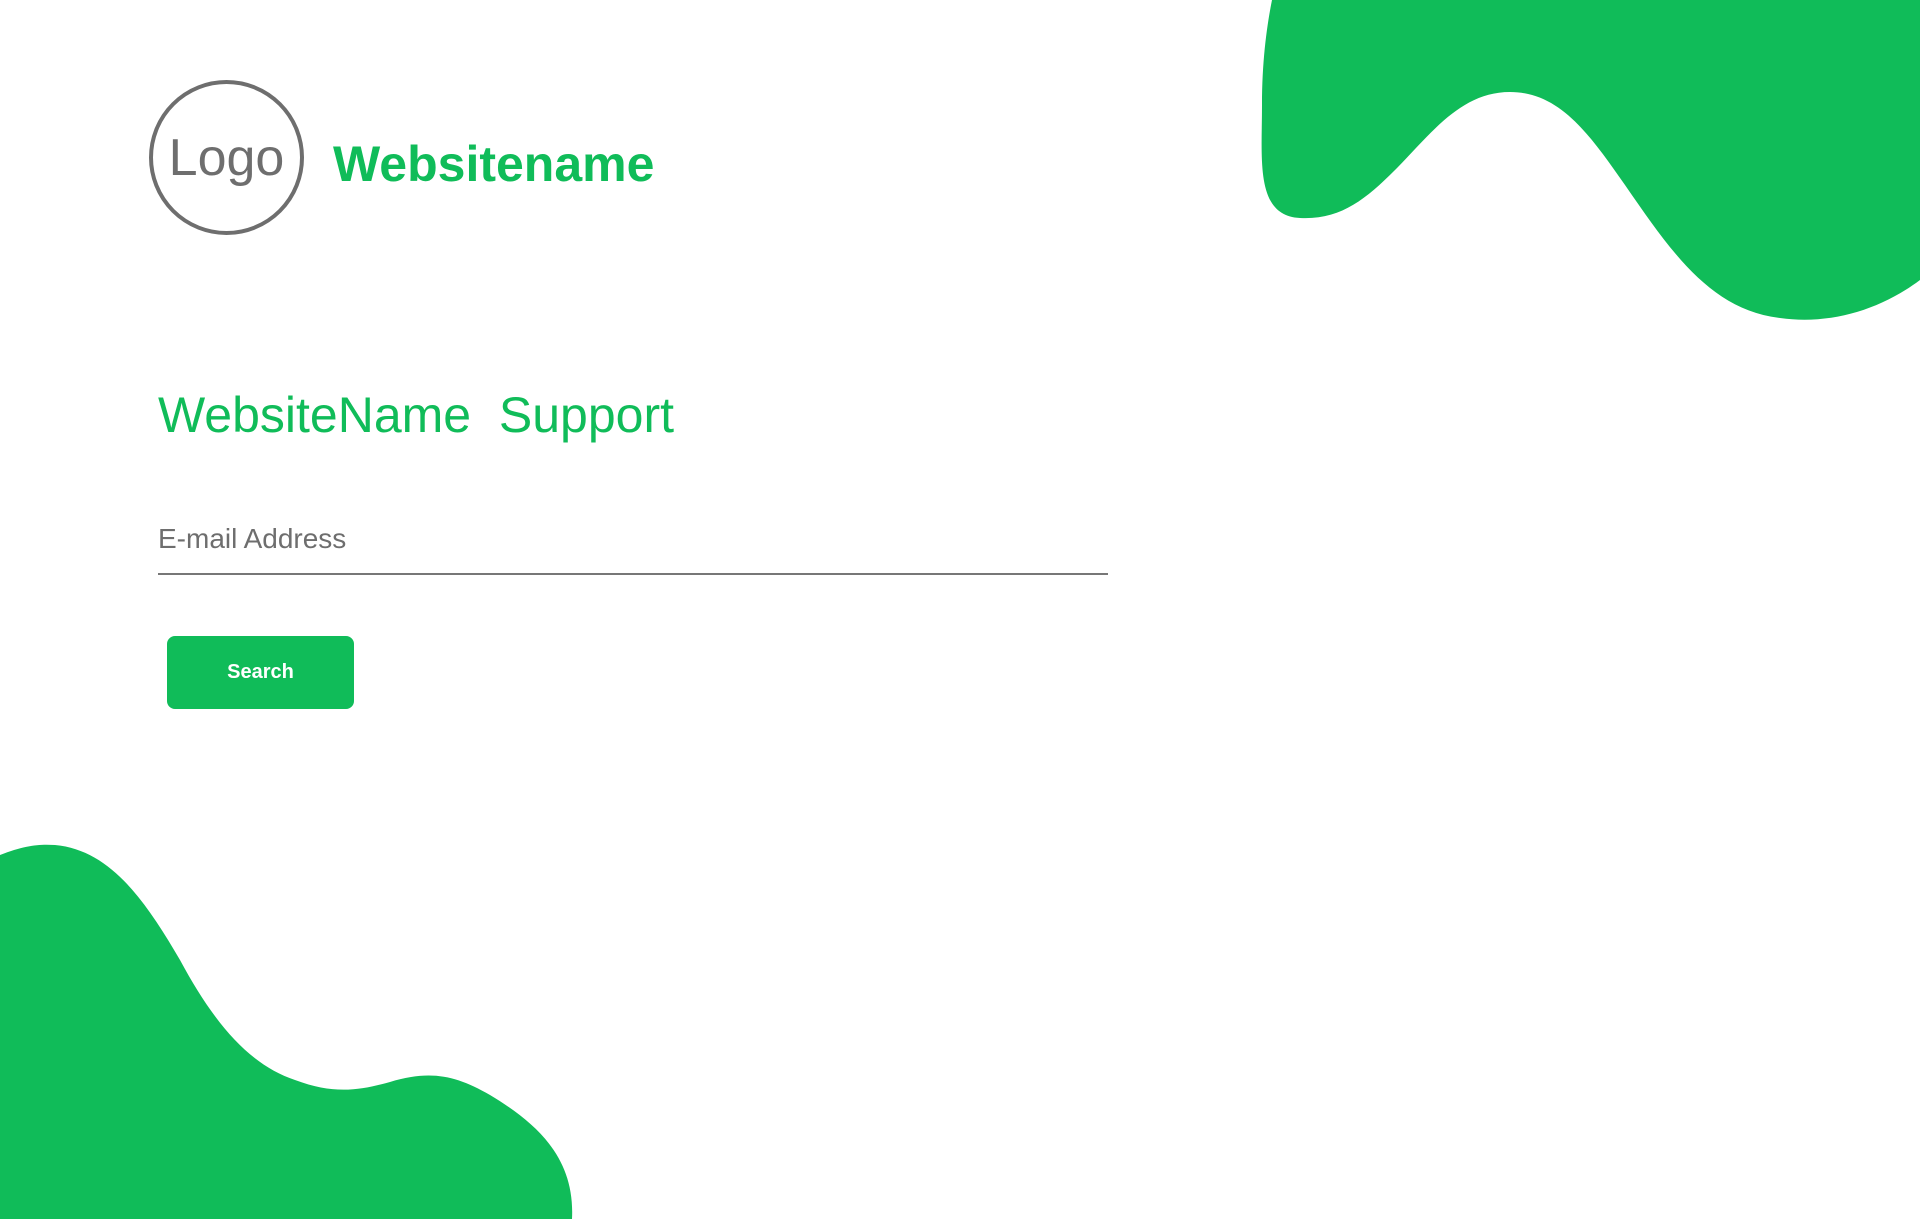 The width and height of the screenshot is (1920, 1219). Describe the element at coordinates (493, 164) in the screenshot. I see `site-name: Websitename` at that location.